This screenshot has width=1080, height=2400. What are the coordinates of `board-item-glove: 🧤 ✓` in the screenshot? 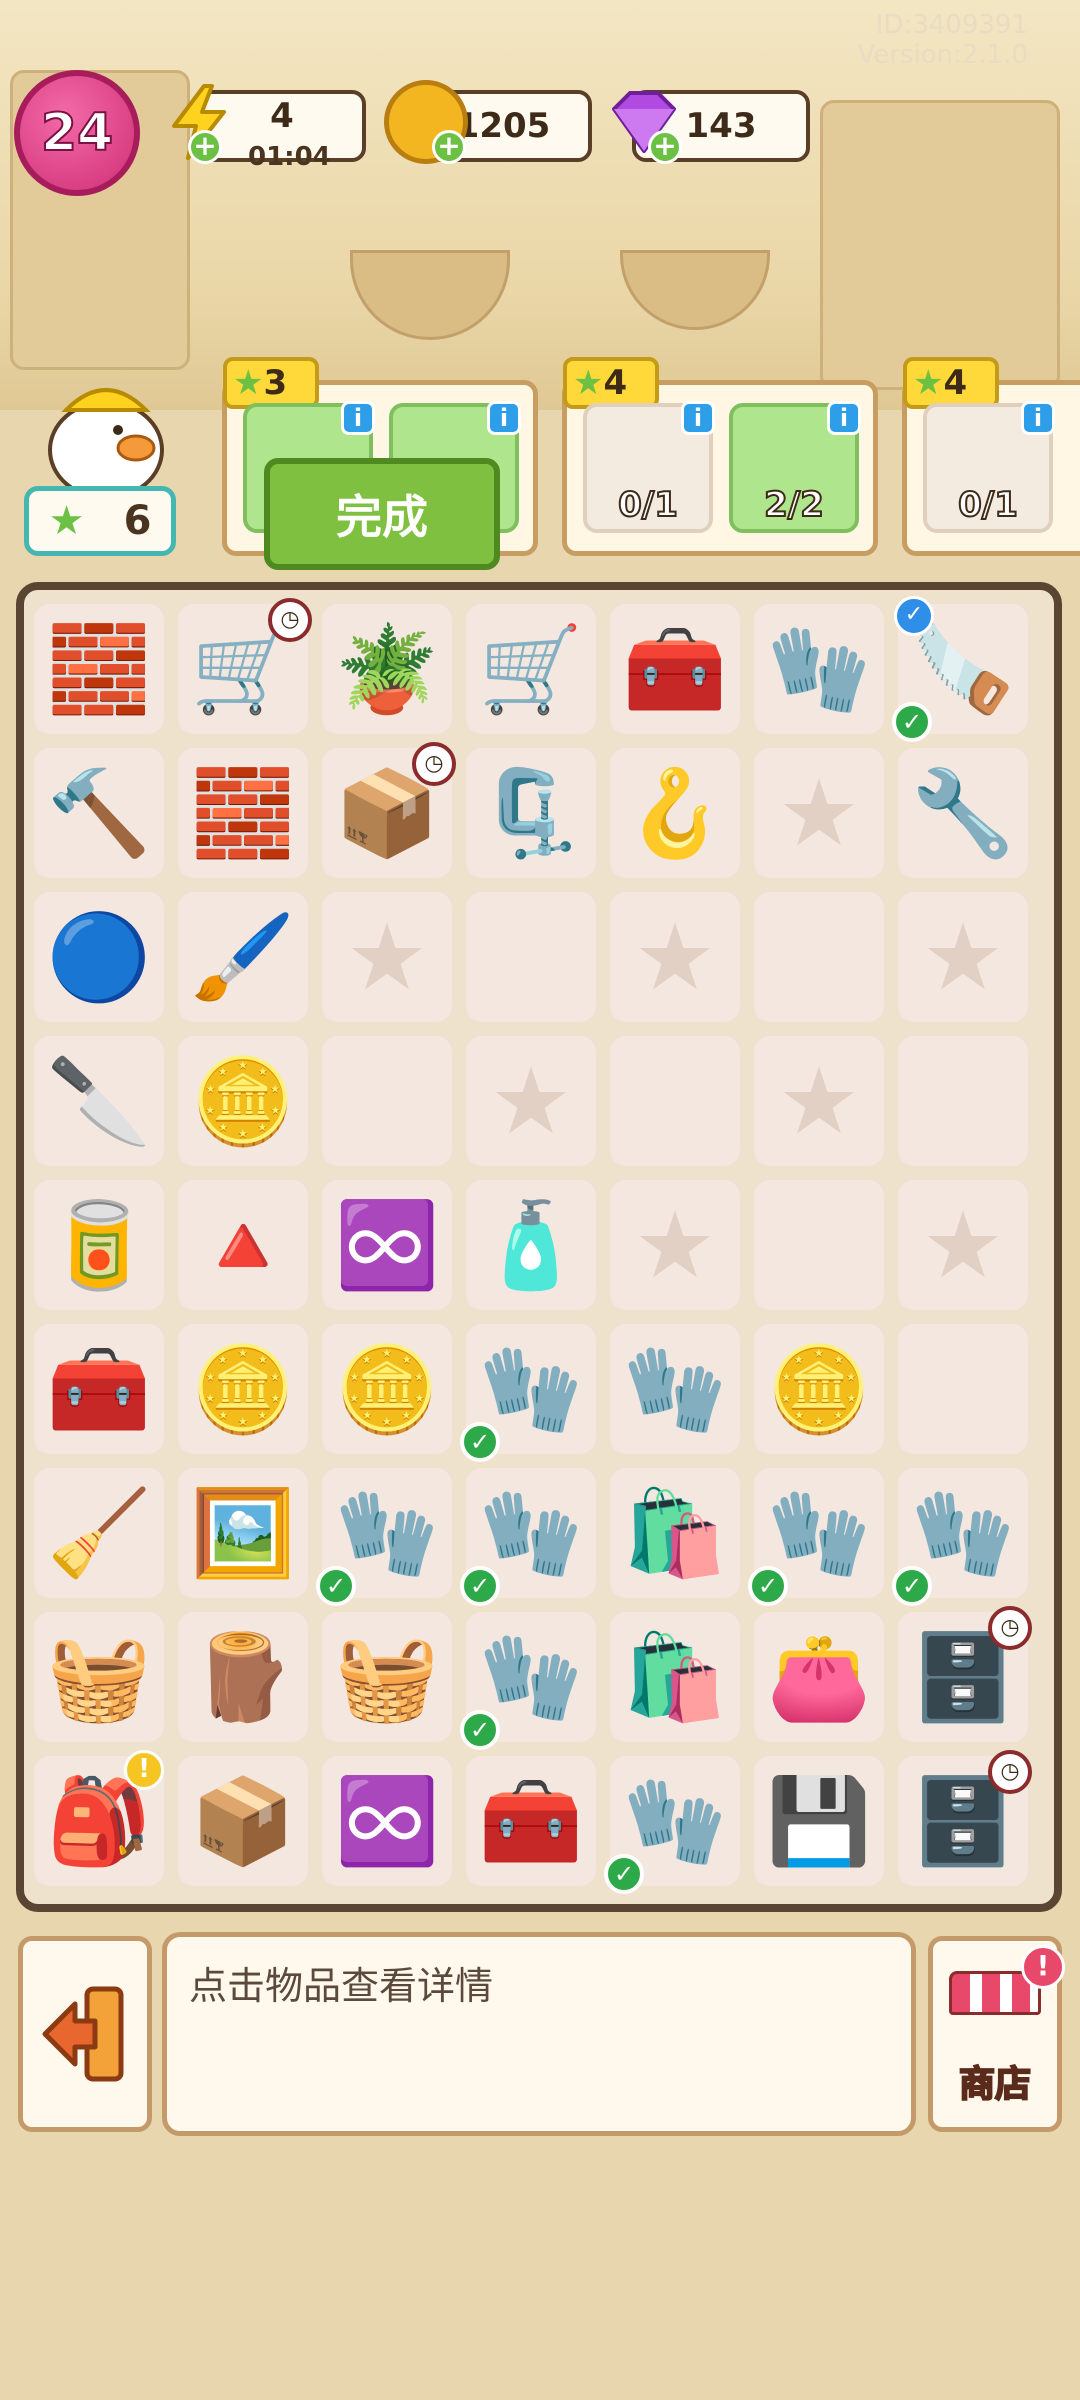 It's located at (672, 1825).